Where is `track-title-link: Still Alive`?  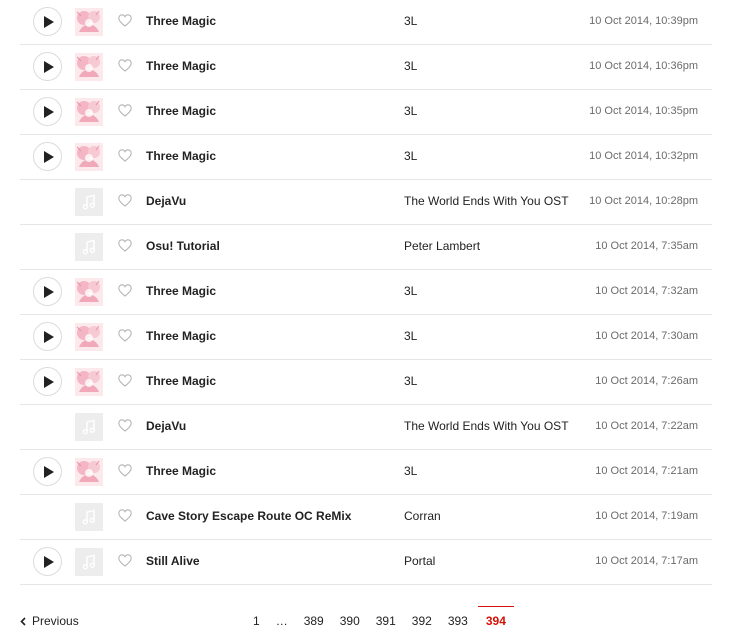
track-title-link: Still Alive is located at coordinates (173, 561).